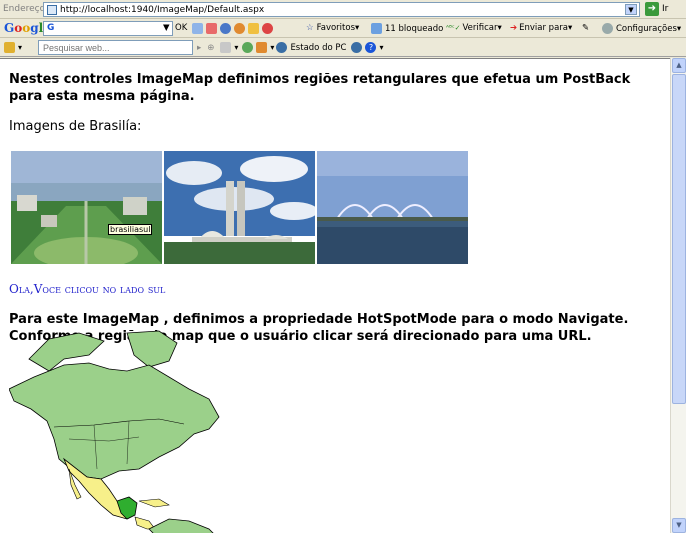 The image size is (686, 533). I want to click on pagerank-icon, so click(211, 28).